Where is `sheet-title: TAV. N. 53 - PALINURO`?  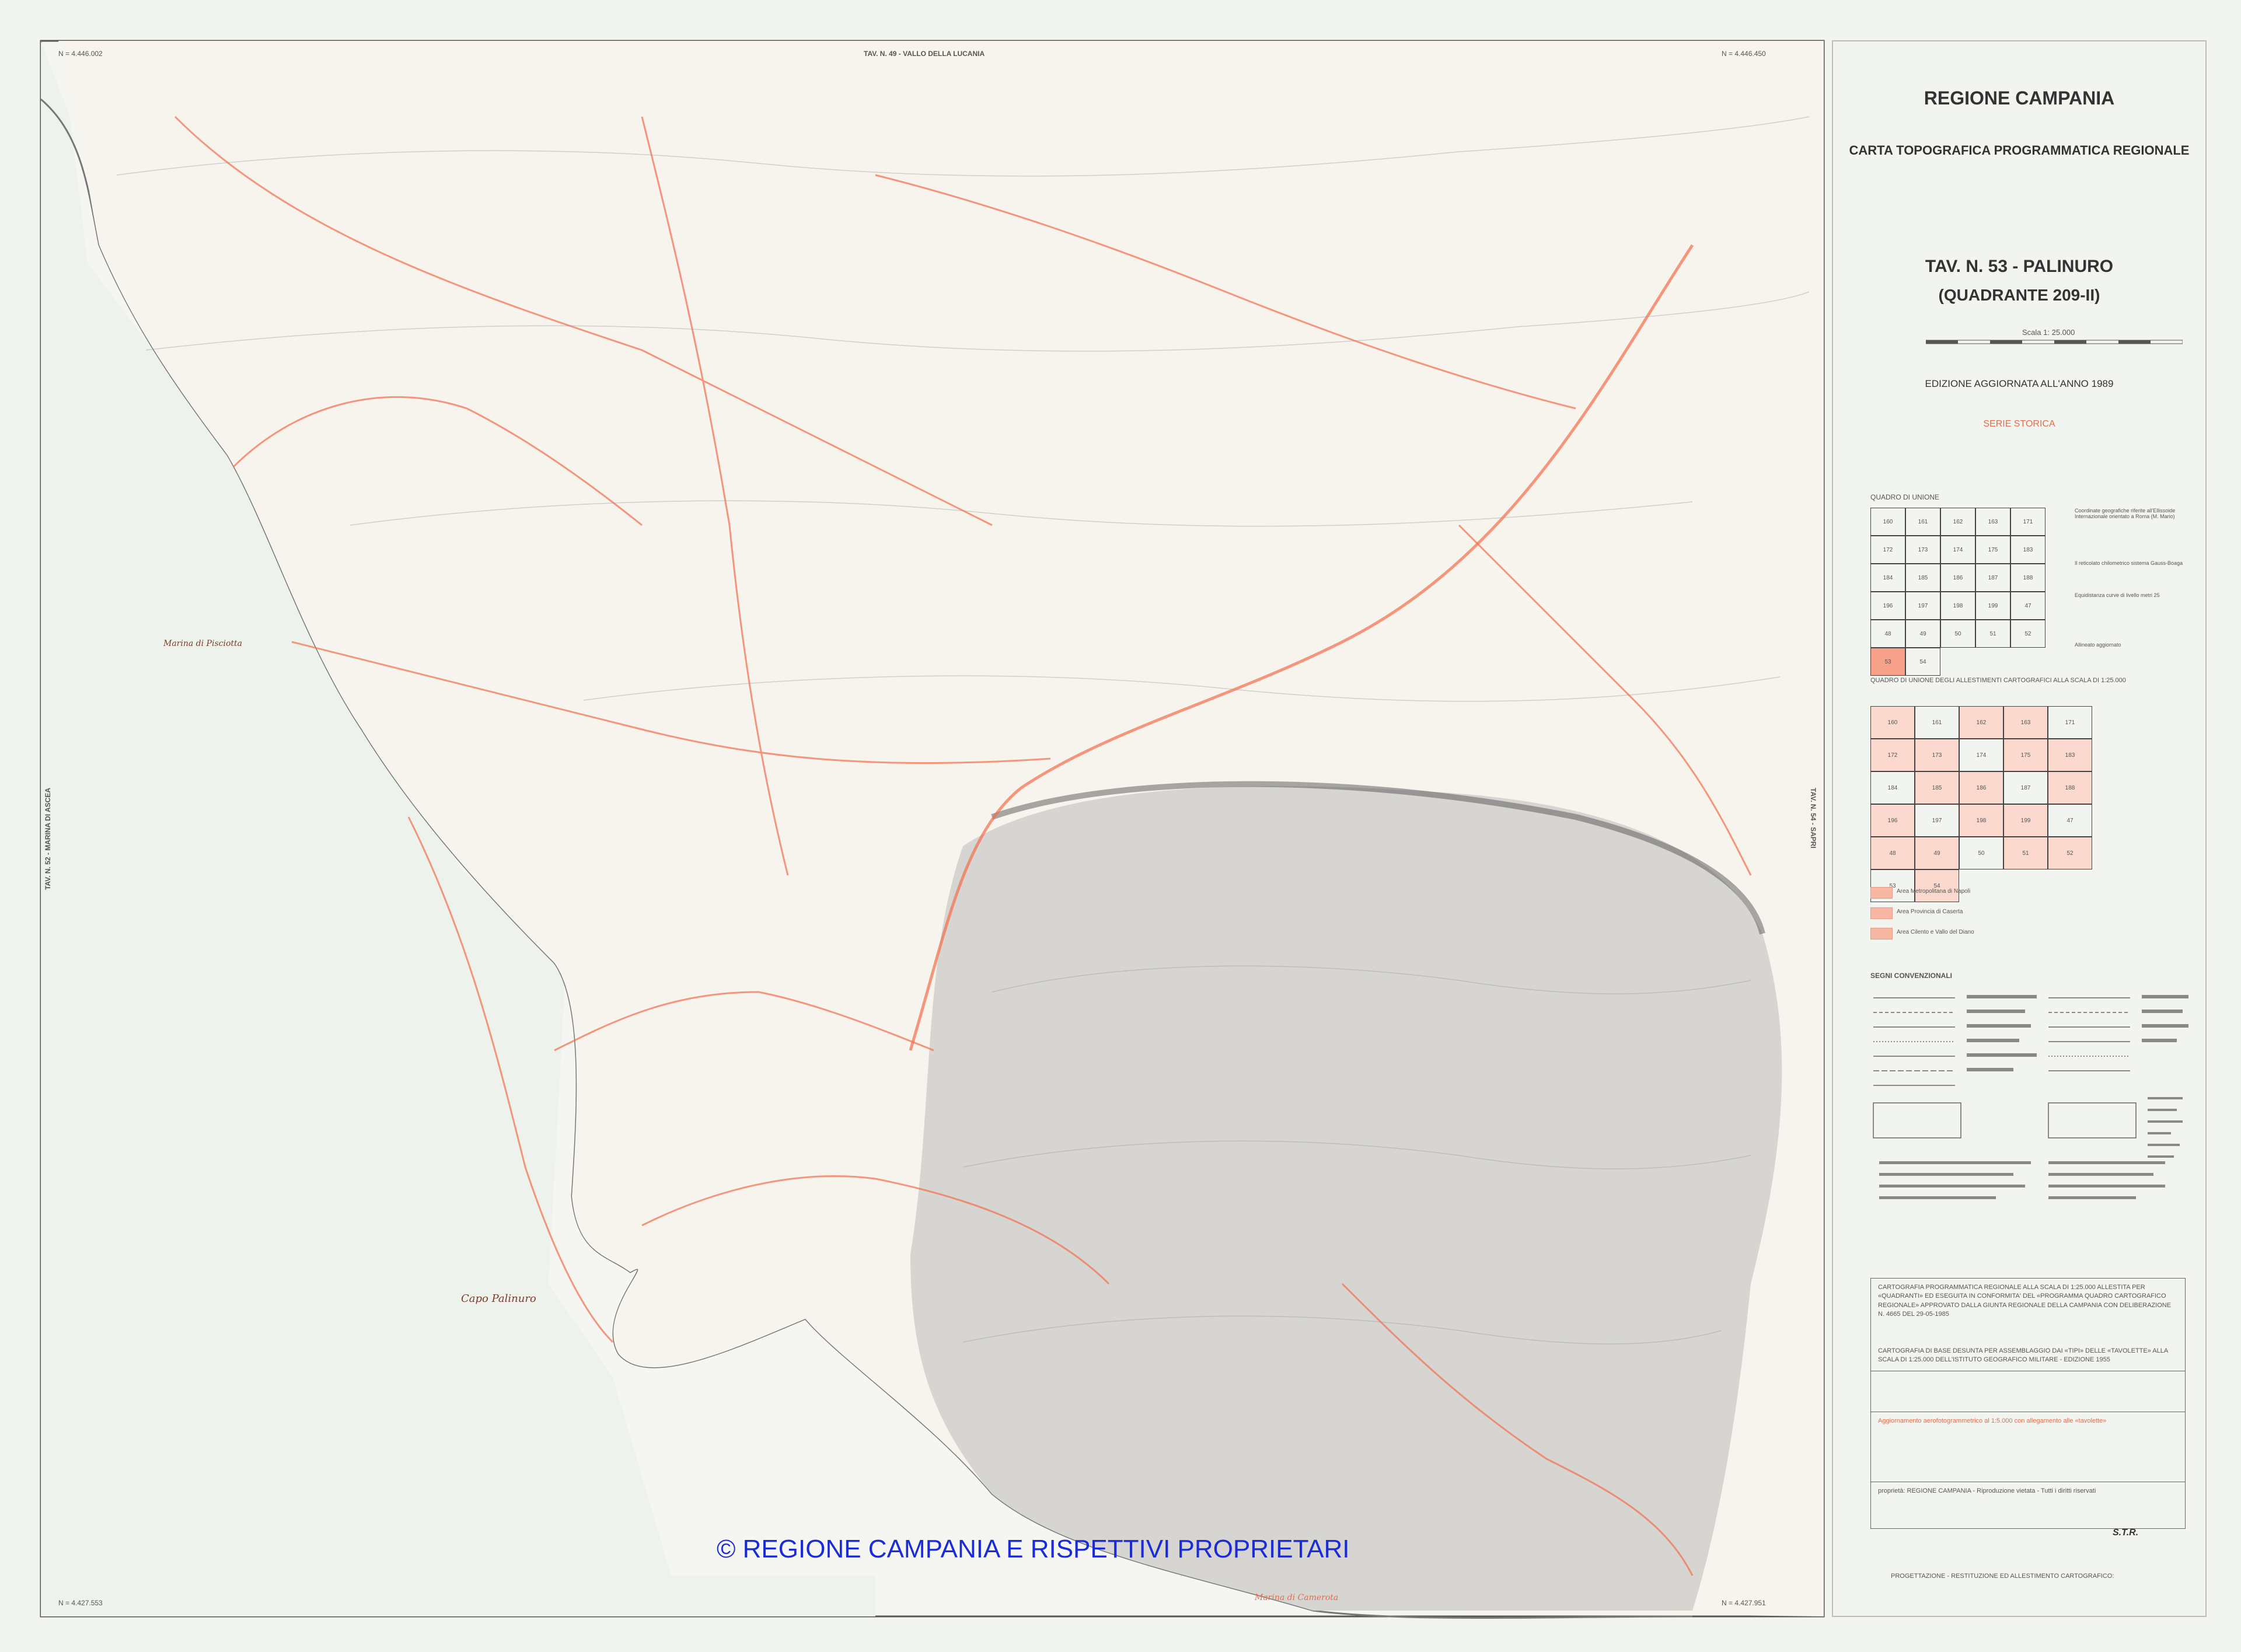
sheet-title: TAV. N. 53 - PALINURO is located at coordinates (2019, 266).